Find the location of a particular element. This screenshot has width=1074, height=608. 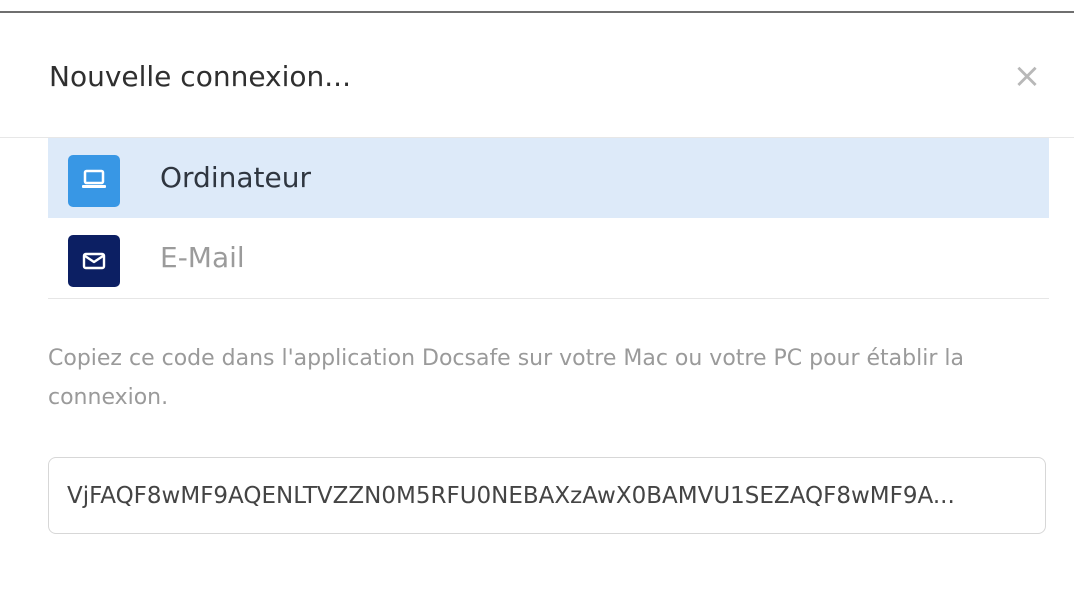

menu-label-ordinateur: Ordinateur is located at coordinates (235, 177).